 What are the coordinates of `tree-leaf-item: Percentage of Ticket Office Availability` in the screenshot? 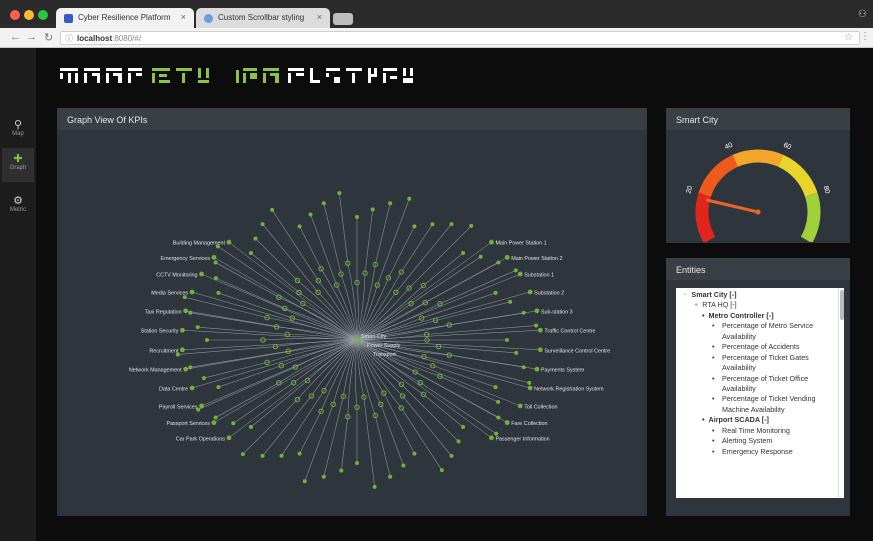 It's located at (758, 384).